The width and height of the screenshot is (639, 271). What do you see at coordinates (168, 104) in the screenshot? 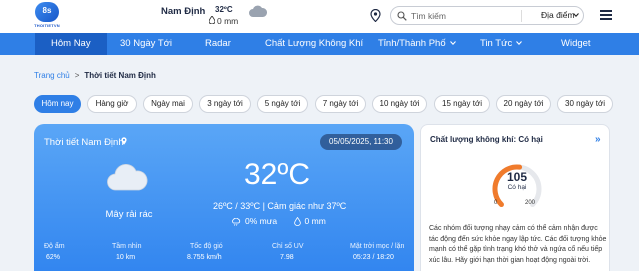
I see `tab-tomorrow: Ngày mai` at bounding box center [168, 104].